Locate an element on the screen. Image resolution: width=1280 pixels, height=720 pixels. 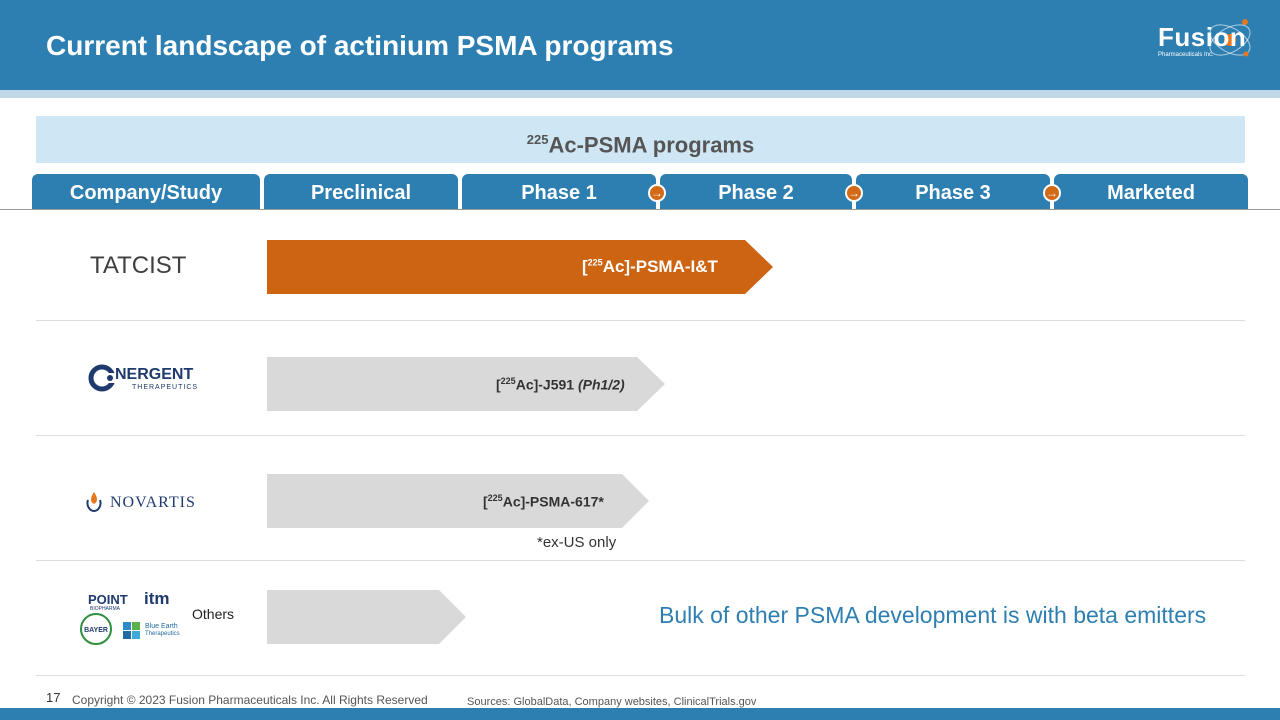
tab-marketed: Marketed is located at coordinates (1151, 191).